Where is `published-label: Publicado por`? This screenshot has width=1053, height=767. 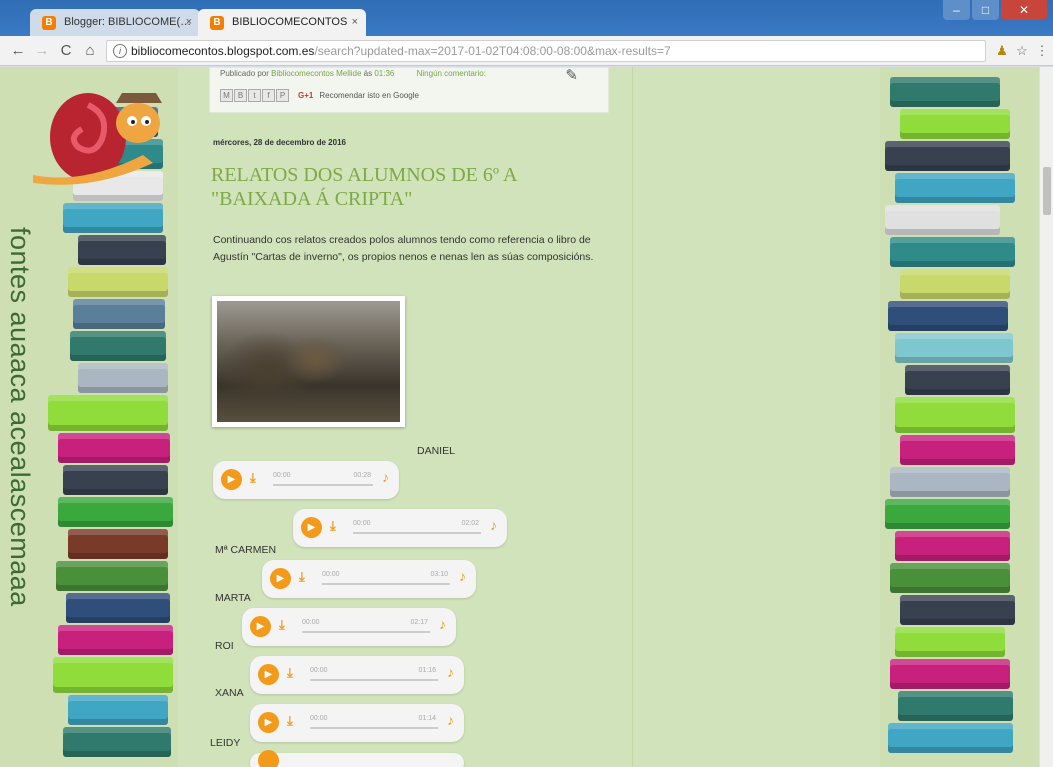
published-label: Publicado por is located at coordinates (244, 73).